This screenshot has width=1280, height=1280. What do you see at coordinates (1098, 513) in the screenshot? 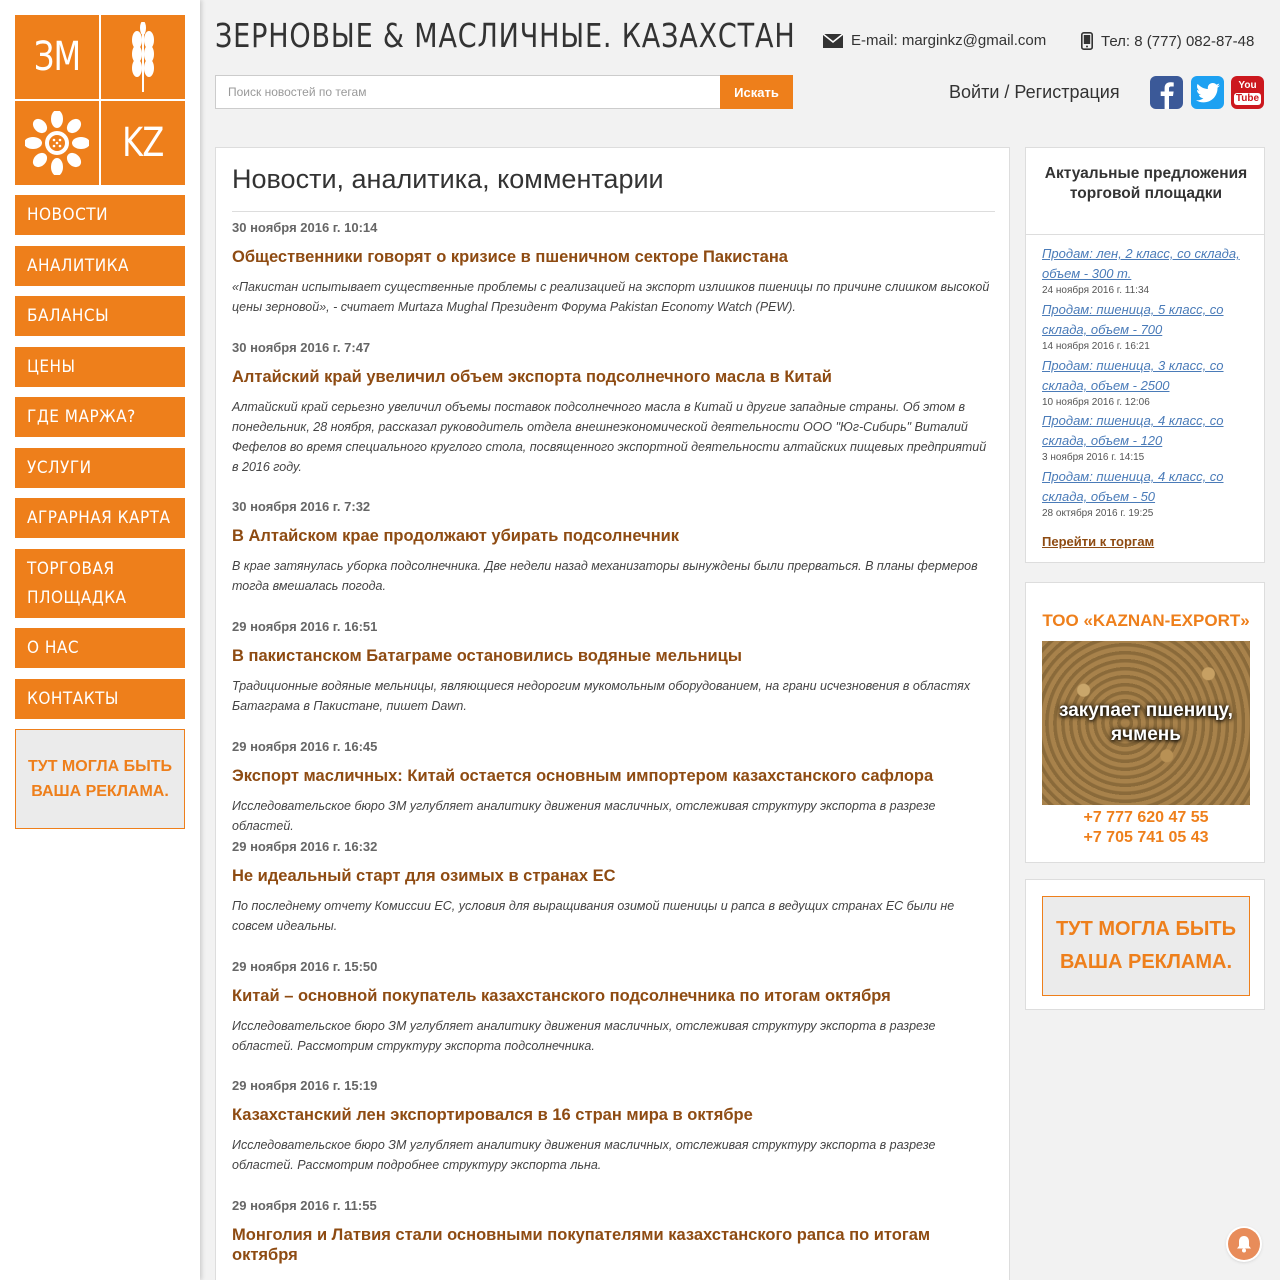
I see `trade-offer-date: 28 октября 2016 г. 19:25` at bounding box center [1098, 513].